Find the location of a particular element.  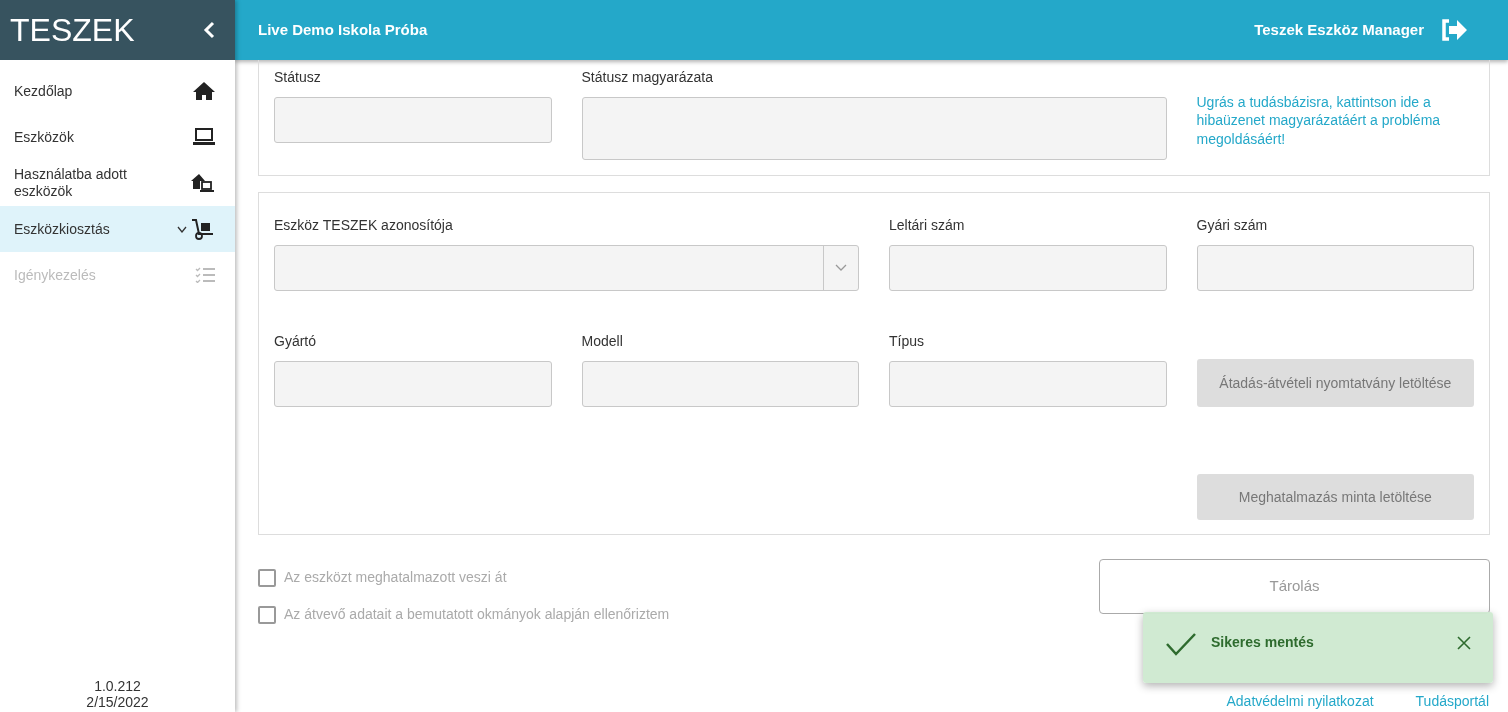

field-label: Gyártó is located at coordinates (295, 341).